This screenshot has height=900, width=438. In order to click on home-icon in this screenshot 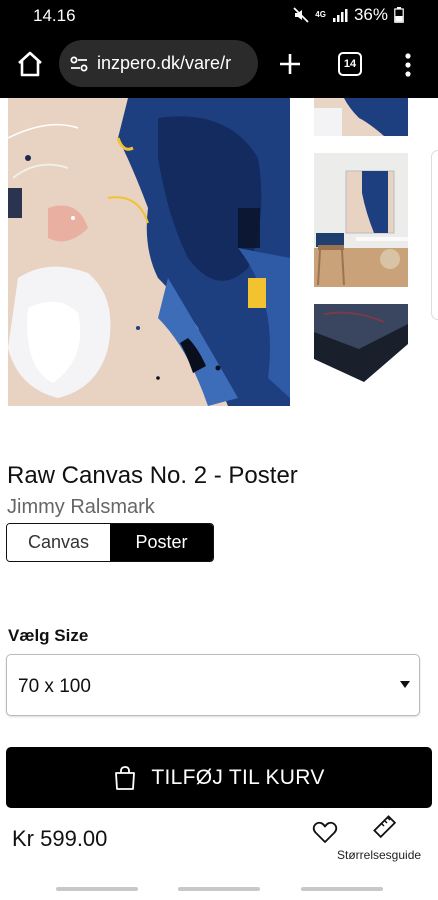, I will do `click(30, 64)`.